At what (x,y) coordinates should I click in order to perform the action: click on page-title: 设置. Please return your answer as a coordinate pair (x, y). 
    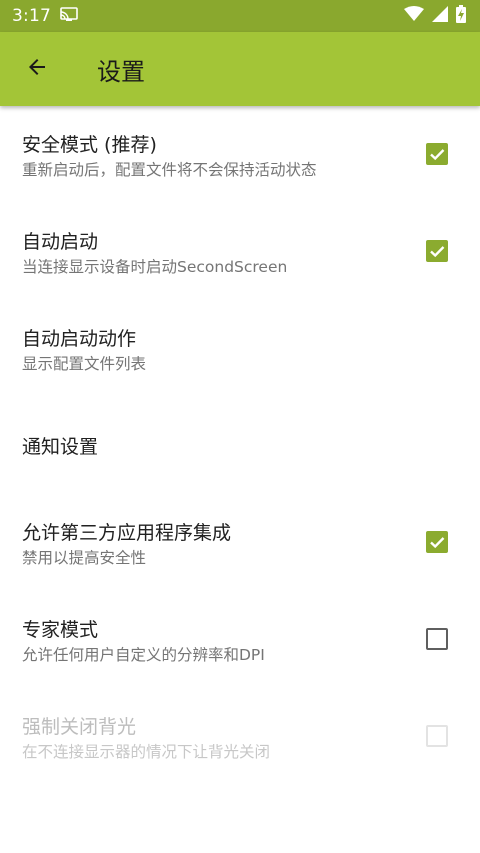
    Looking at the image, I should click on (121, 71).